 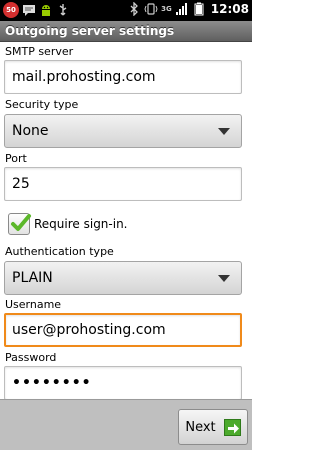 I want to click on next-button: Next, so click(x=213, y=427).